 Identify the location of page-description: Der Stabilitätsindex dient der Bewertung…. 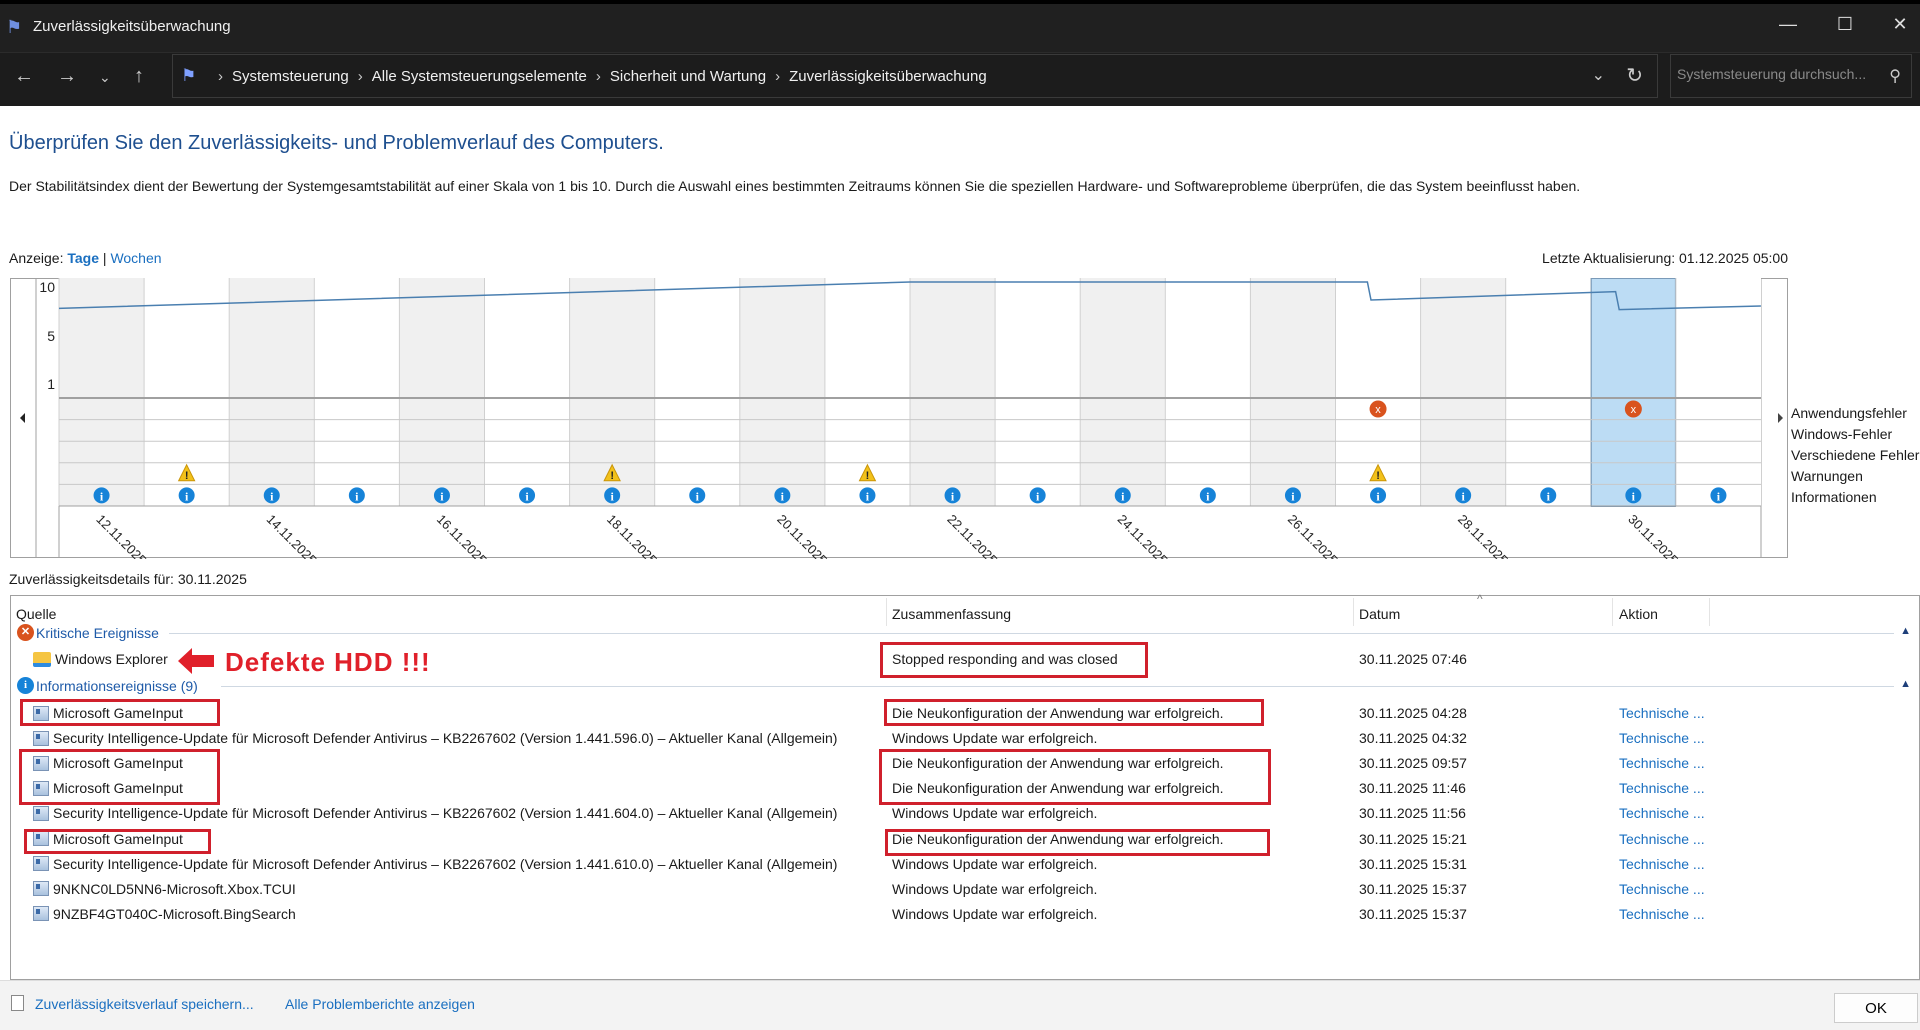
(795, 186).